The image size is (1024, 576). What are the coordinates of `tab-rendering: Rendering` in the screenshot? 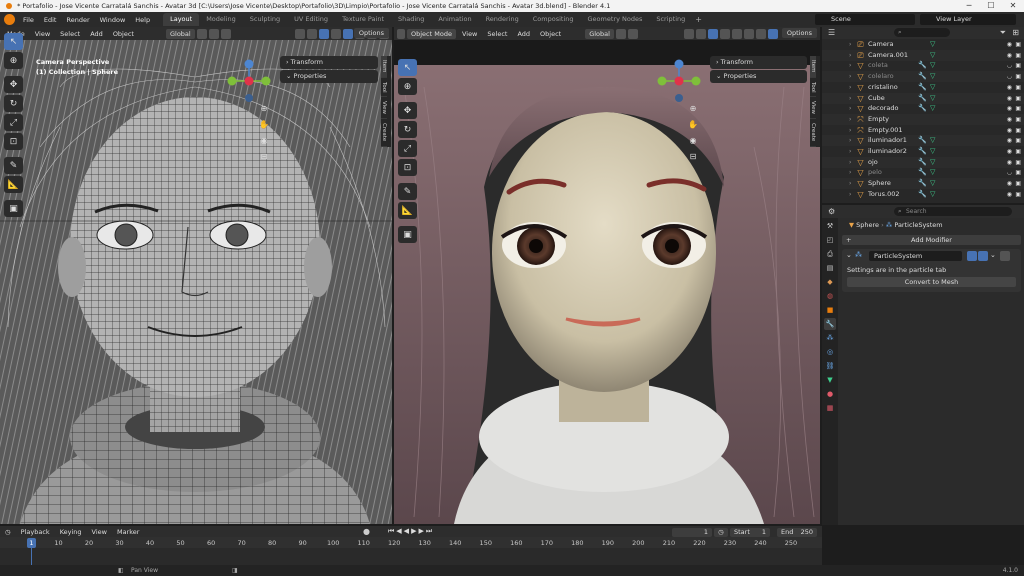 It's located at (502, 19).